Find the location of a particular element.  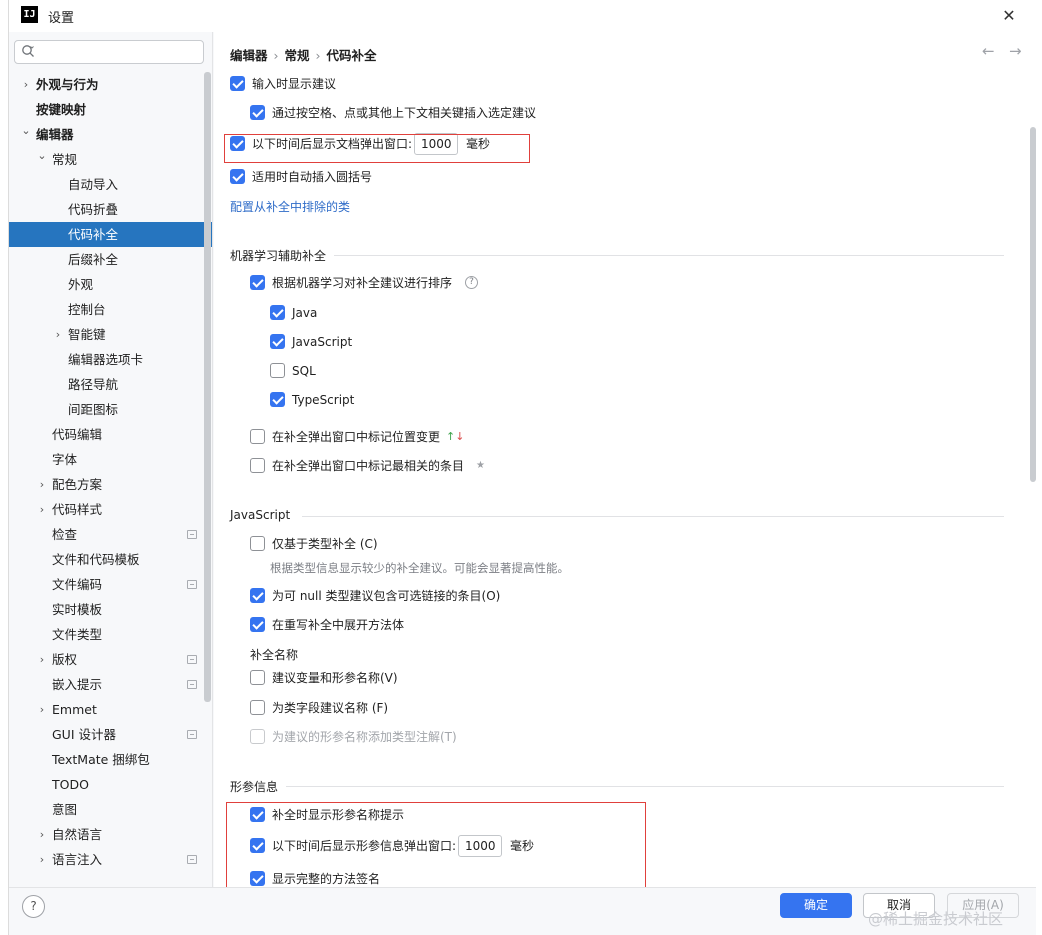

search-input is located at coordinates (109, 52).